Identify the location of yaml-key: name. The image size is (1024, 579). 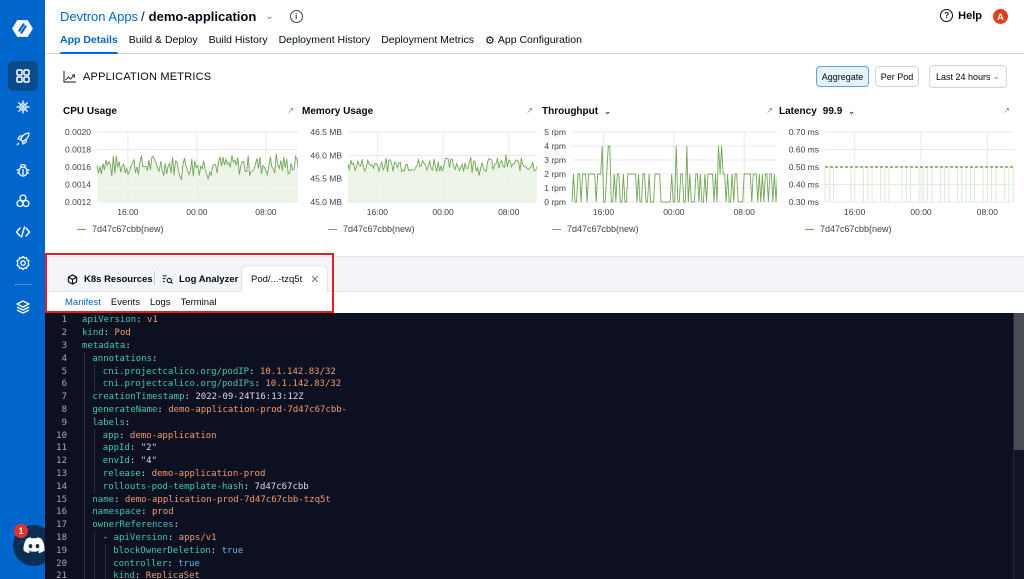
(103, 499).